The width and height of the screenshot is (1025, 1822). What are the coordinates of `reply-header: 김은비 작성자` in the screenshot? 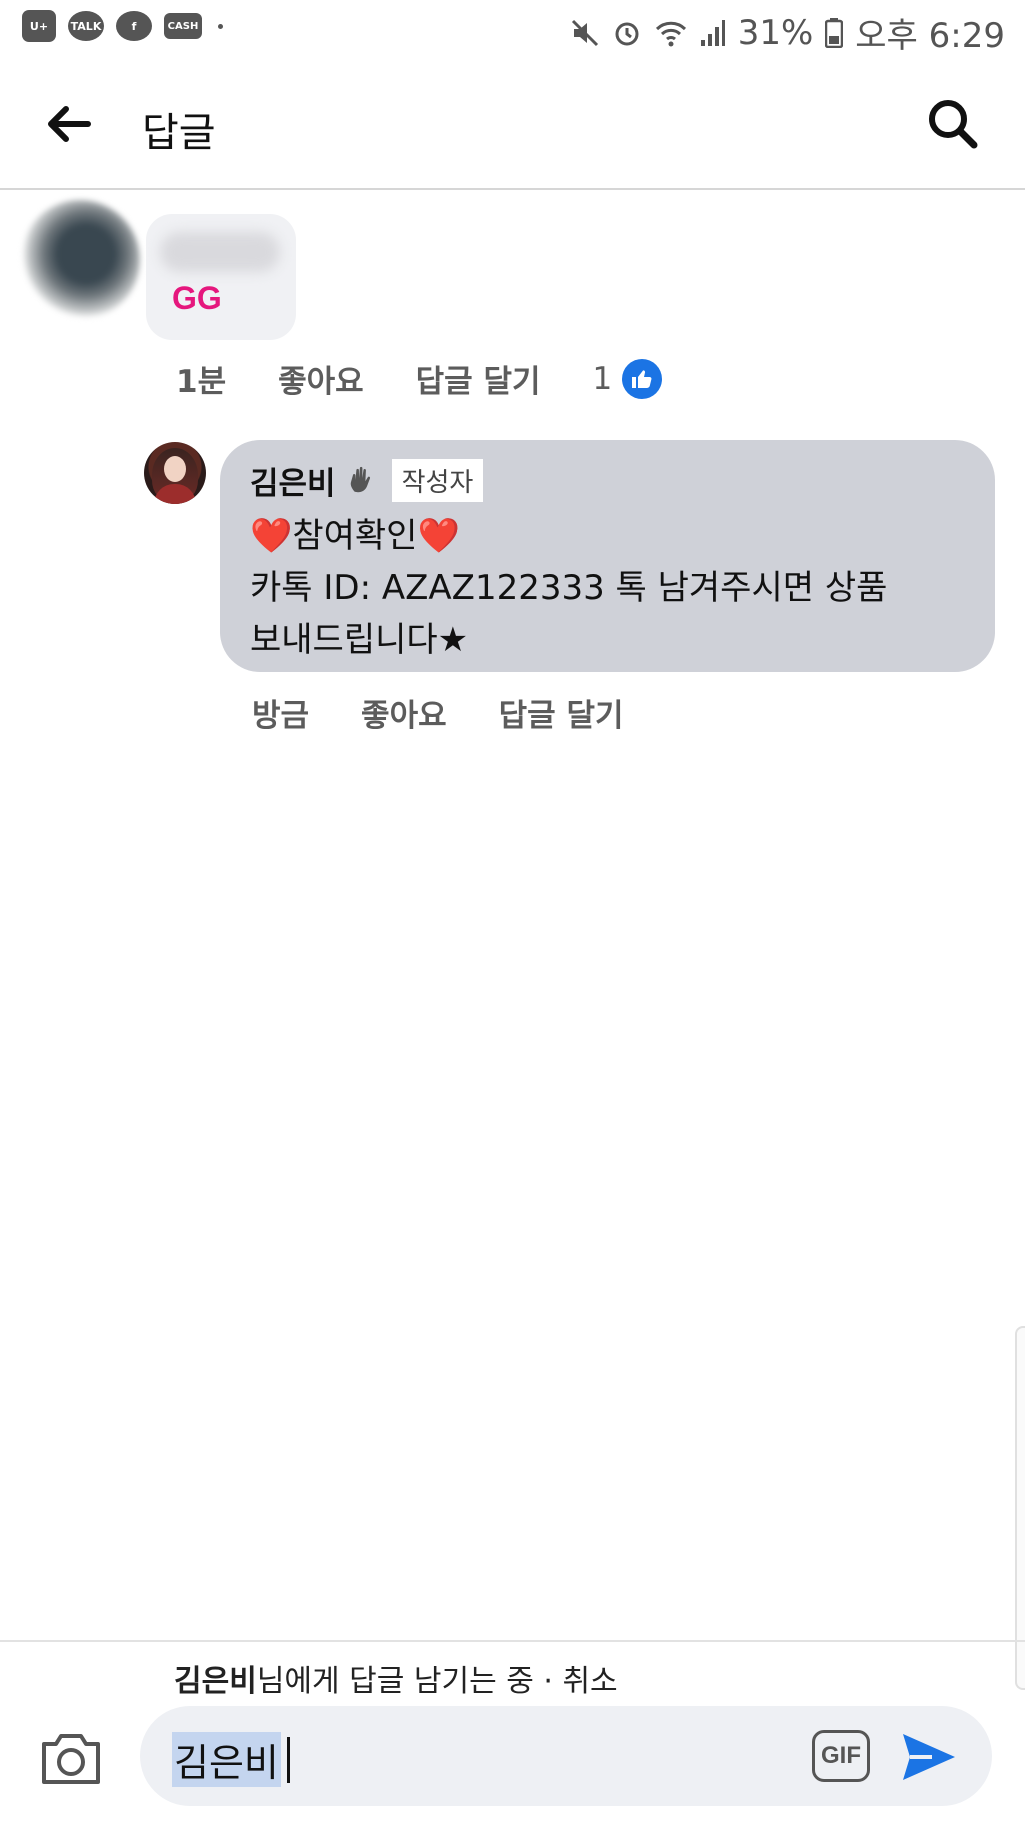 It's located at (367, 480).